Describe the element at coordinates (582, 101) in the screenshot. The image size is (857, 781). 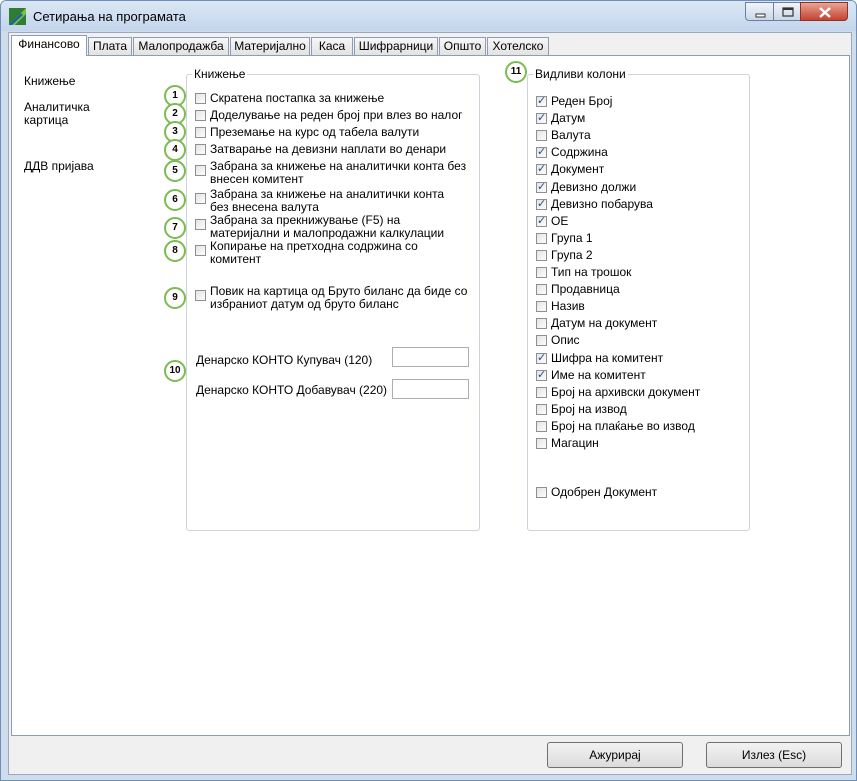
I see `column-label: Реден Број` at that location.